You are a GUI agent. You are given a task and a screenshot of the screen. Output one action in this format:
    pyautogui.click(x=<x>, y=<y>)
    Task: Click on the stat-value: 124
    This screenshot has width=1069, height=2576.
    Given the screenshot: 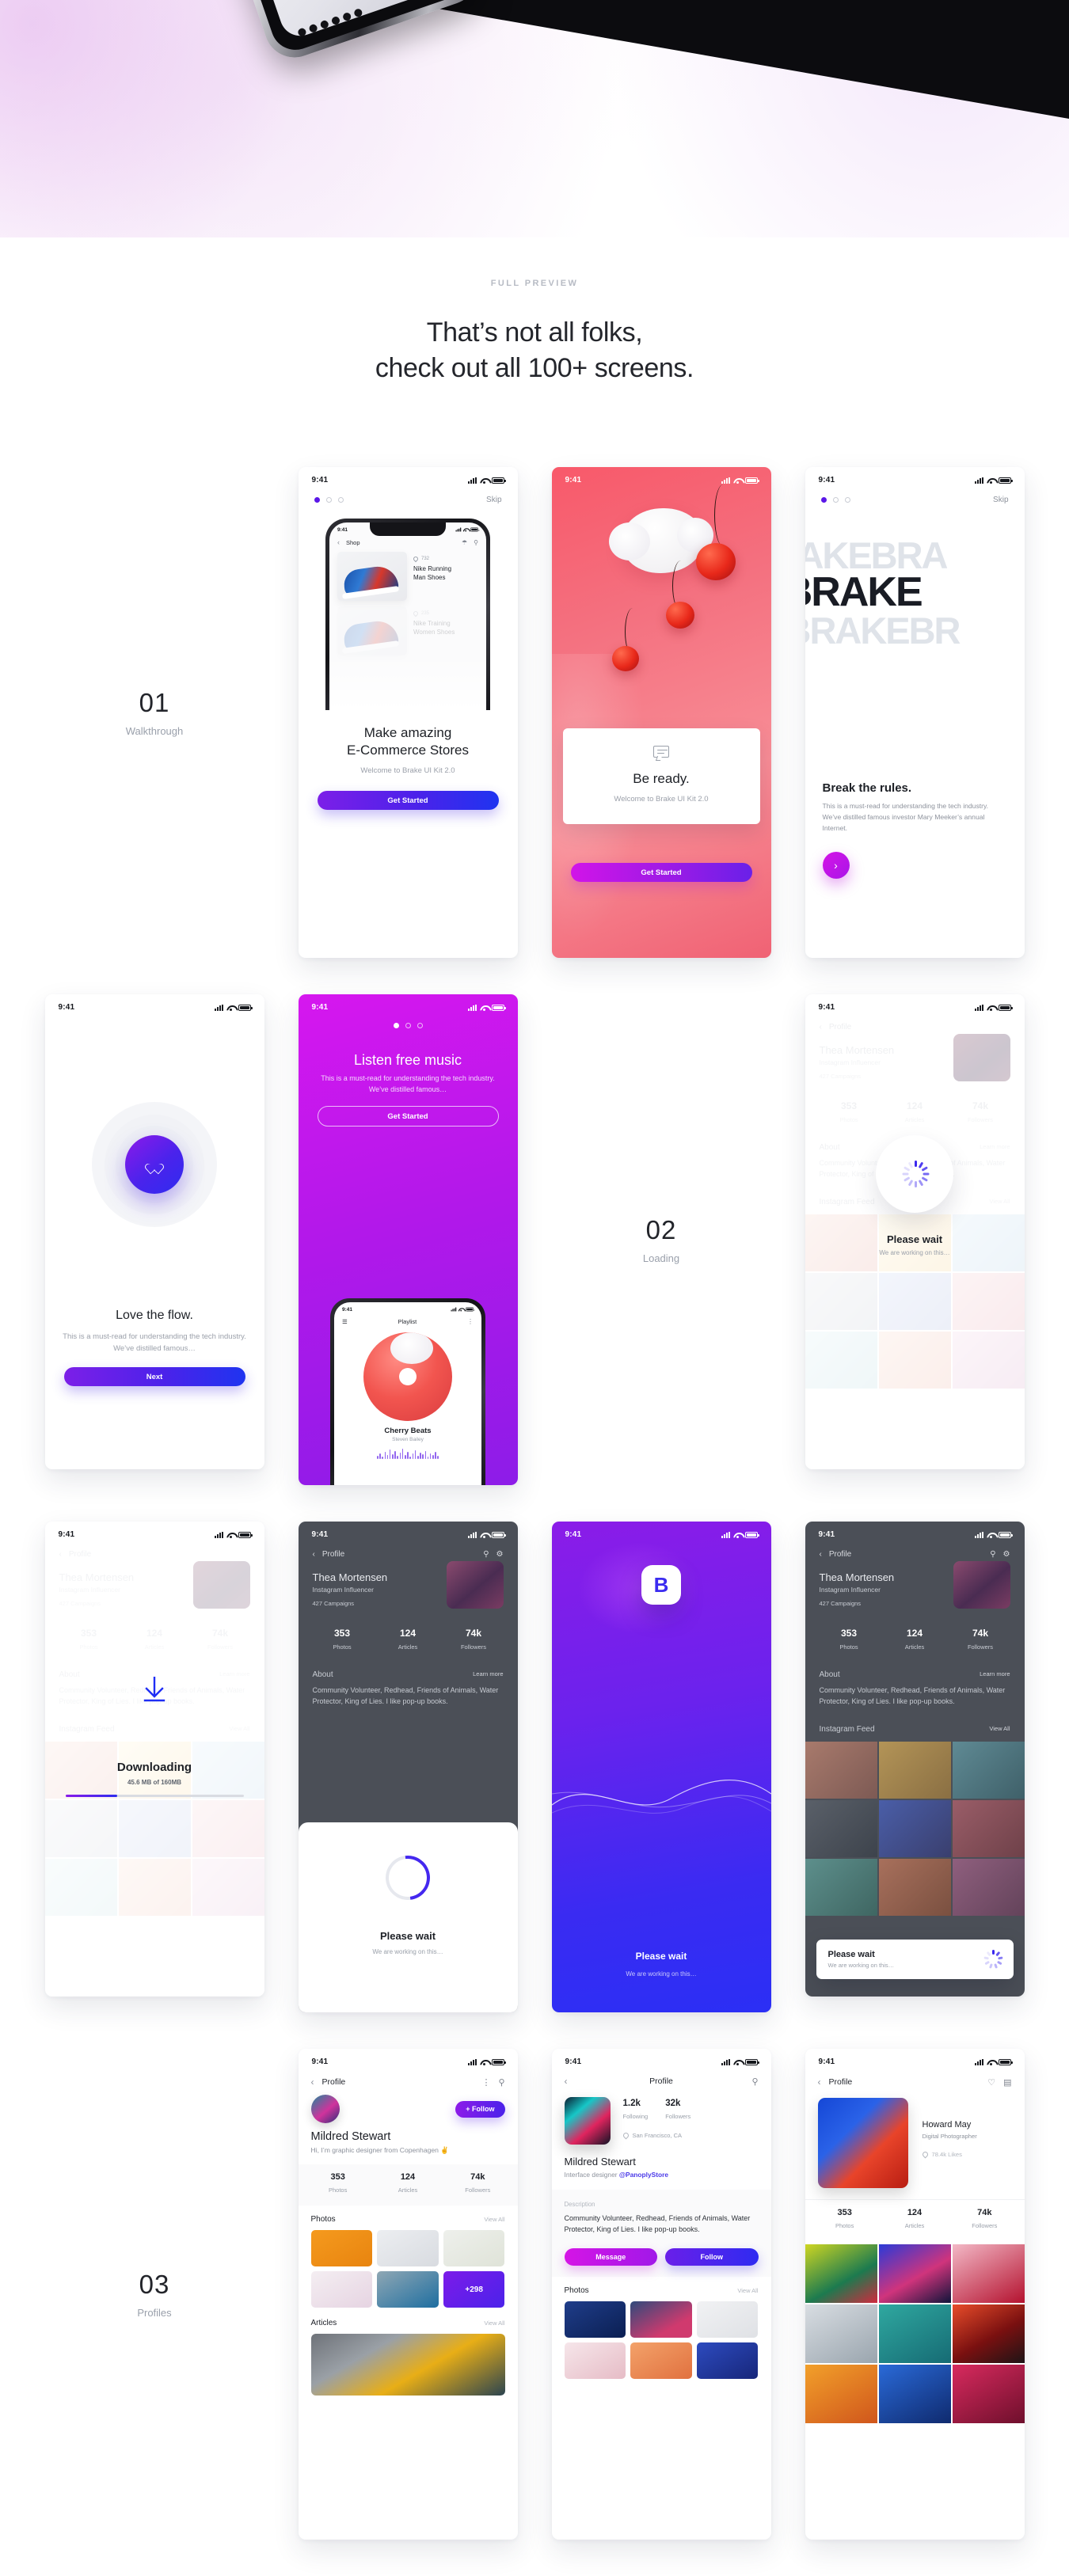 What is the action you would take?
    pyautogui.click(x=915, y=2212)
    